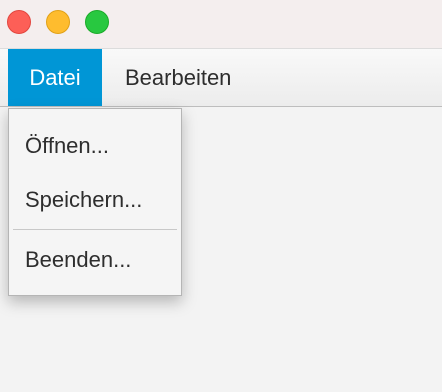 Image resolution: width=442 pixels, height=392 pixels. I want to click on menu-datei: Datei, so click(55, 77).